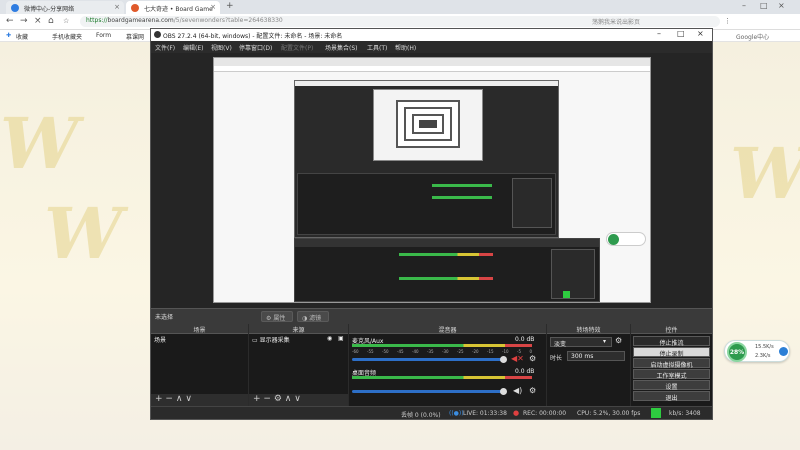 The image size is (800, 450). I want to click on menu-view: 视图(V), so click(221, 47).